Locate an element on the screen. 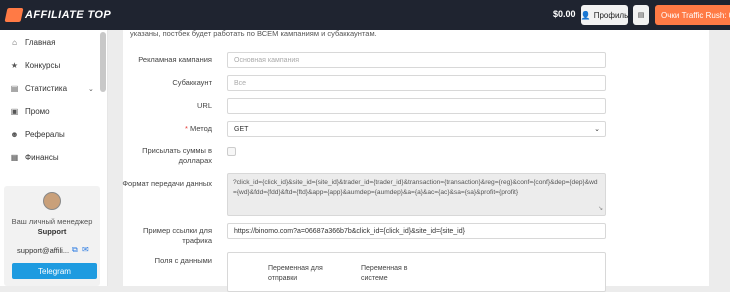 The height and width of the screenshot is (292, 730). wallet-button: ▤ is located at coordinates (641, 15).